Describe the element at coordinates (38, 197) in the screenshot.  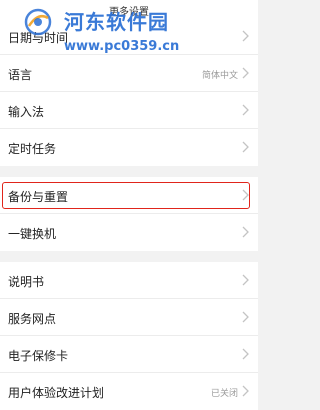
I see `settings-item-label: 备份与重置` at that location.